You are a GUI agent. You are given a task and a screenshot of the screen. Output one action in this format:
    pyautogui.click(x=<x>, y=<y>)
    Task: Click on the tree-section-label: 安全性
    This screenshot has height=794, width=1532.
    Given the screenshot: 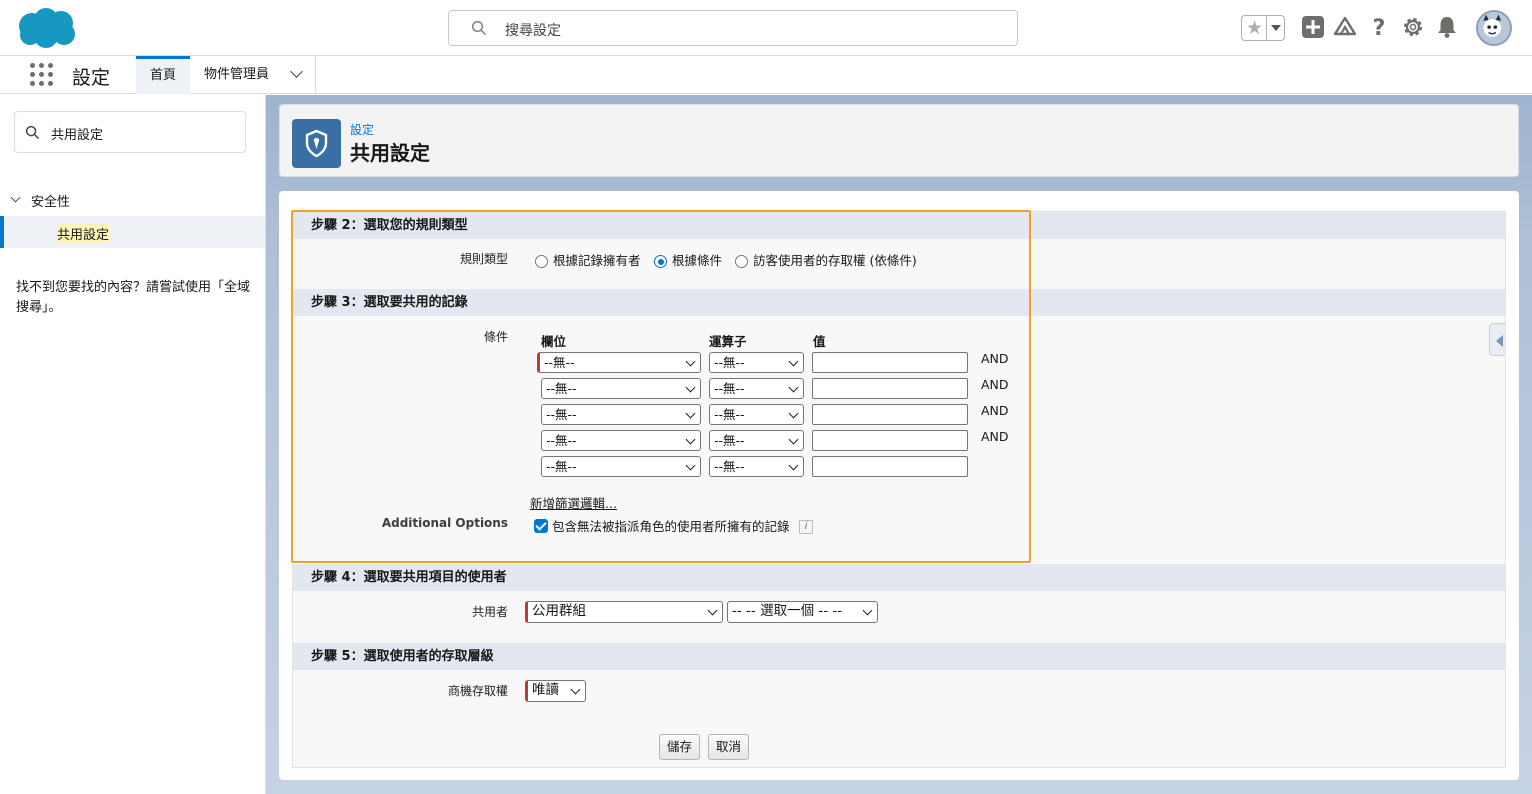 What is the action you would take?
    pyautogui.click(x=51, y=202)
    